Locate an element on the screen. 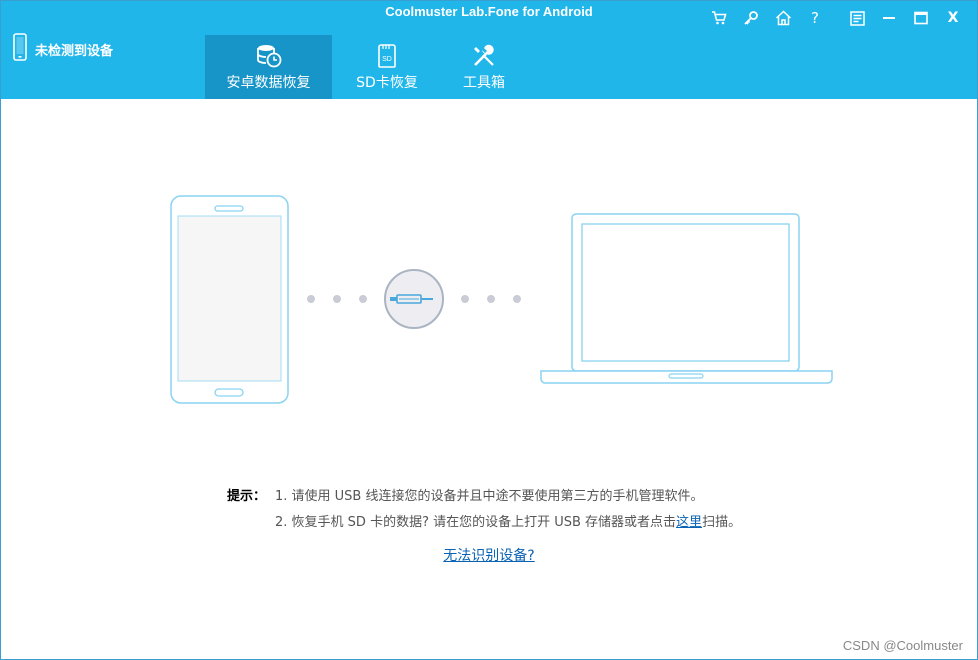  watermark: CSDN @Coolmuster is located at coordinates (902, 645).